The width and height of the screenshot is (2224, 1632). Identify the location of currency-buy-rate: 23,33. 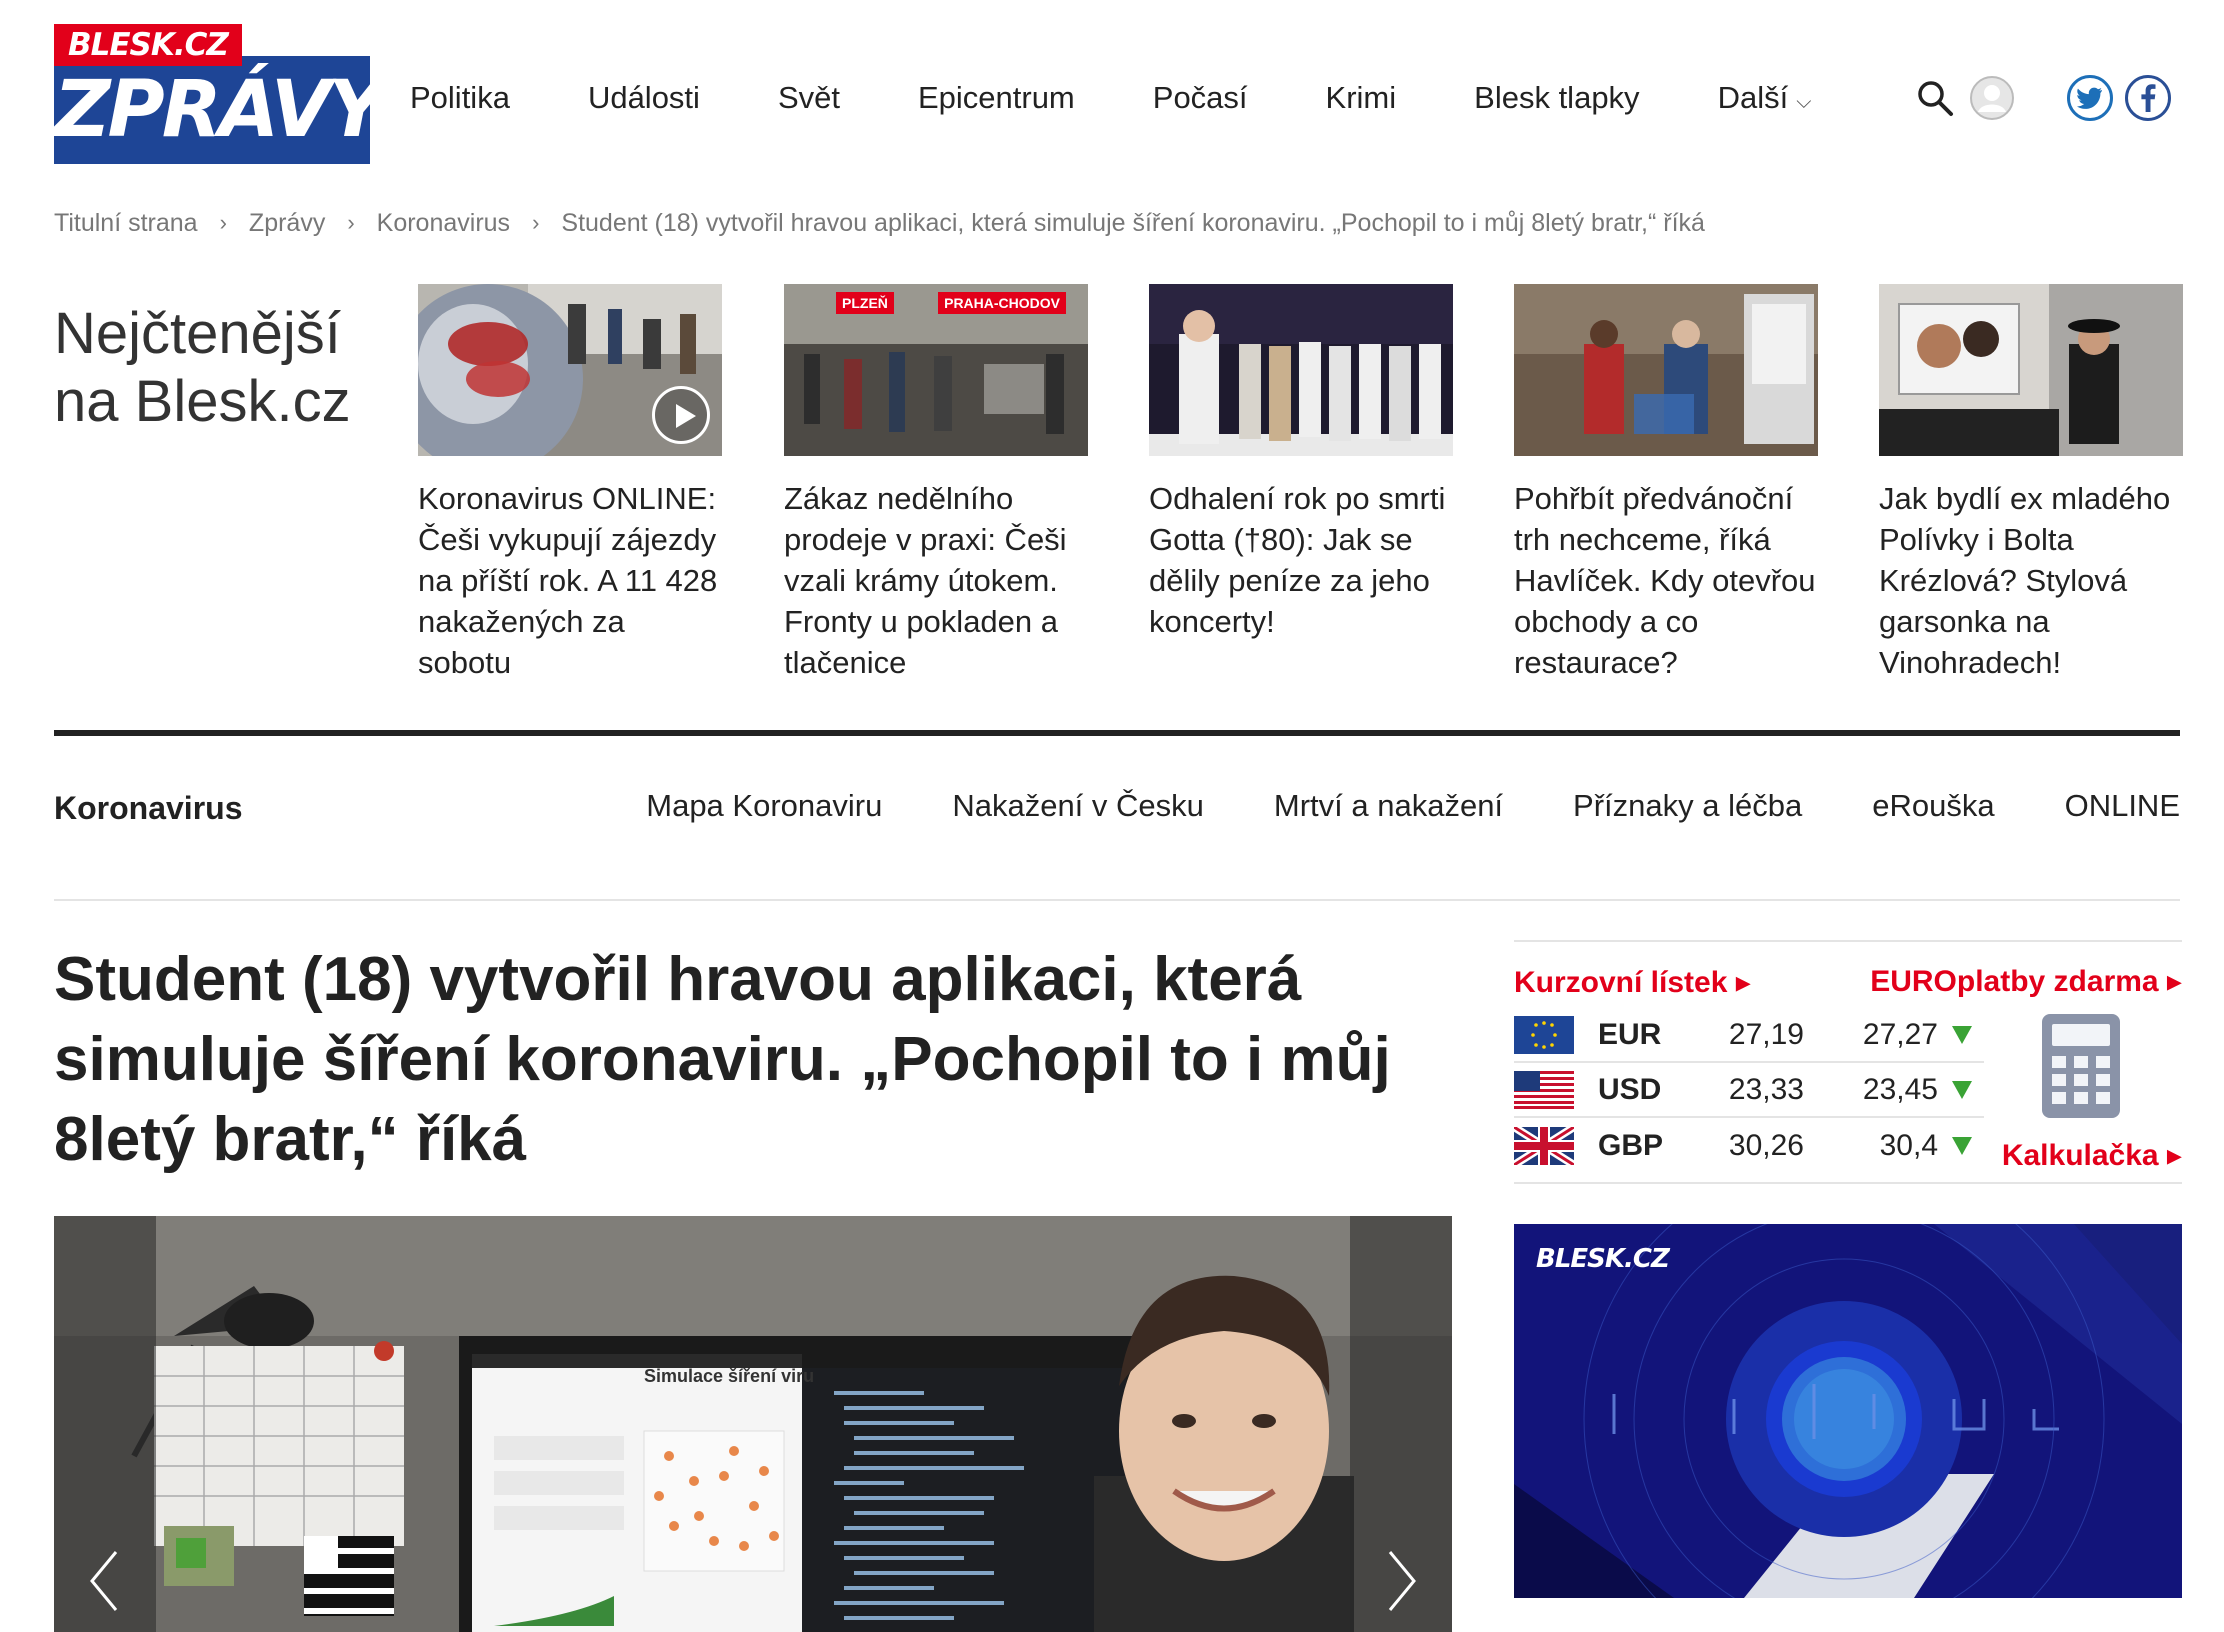
(1766, 1089).